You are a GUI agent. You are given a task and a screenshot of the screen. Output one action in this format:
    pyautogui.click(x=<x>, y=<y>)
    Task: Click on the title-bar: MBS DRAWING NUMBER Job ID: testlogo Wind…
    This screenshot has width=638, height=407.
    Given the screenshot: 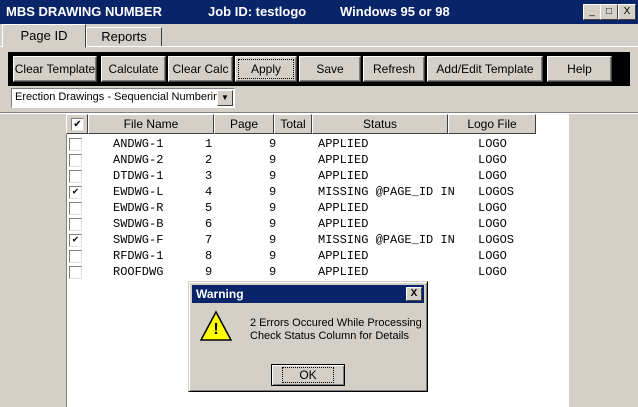 What is the action you would take?
    pyautogui.click(x=319, y=12)
    